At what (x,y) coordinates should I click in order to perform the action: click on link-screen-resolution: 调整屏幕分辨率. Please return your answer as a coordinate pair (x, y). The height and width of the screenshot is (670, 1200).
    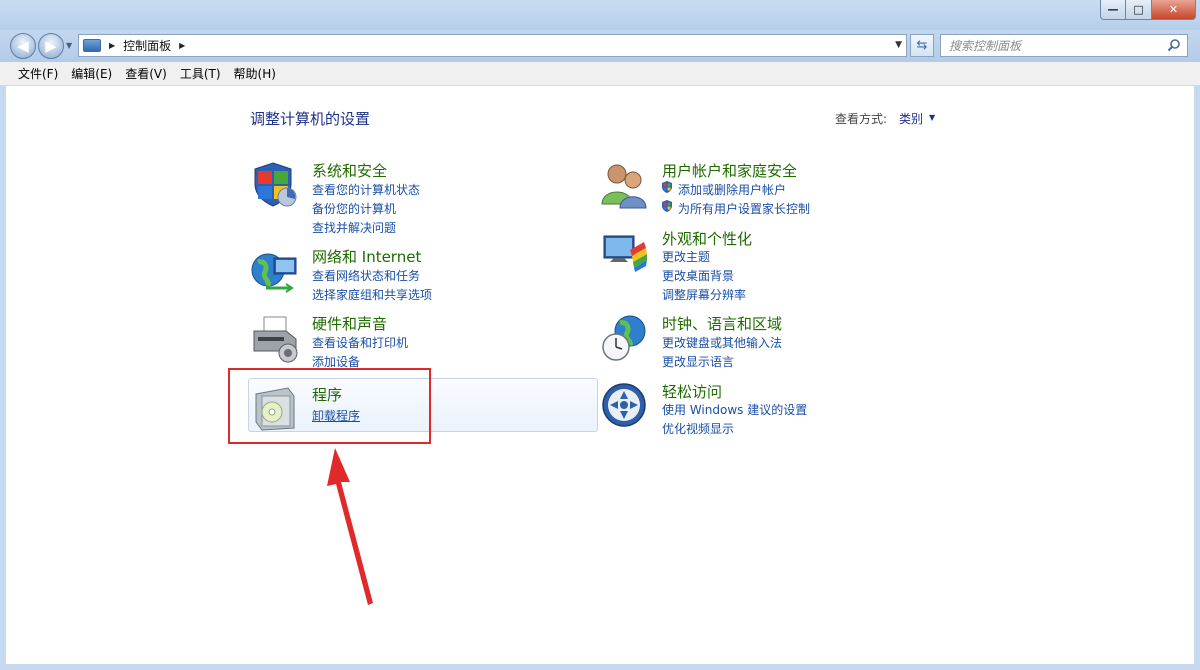
    Looking at the image, I should click on (704, 294).